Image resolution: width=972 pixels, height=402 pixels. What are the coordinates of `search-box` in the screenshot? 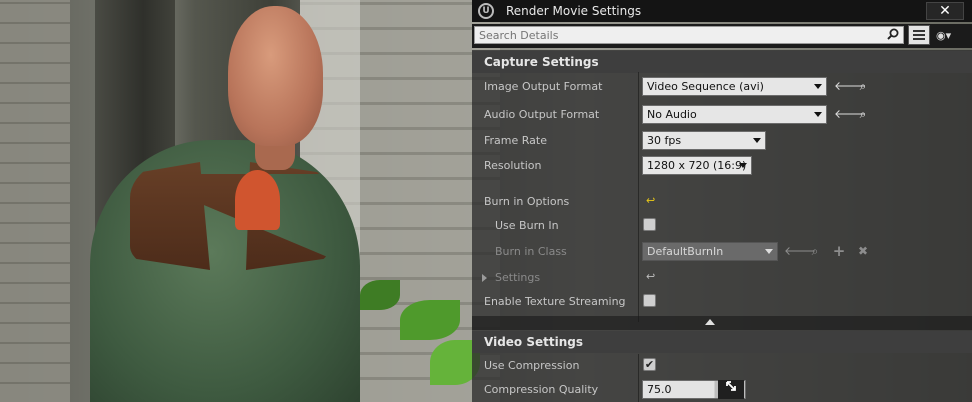 It's located at (689, 35).